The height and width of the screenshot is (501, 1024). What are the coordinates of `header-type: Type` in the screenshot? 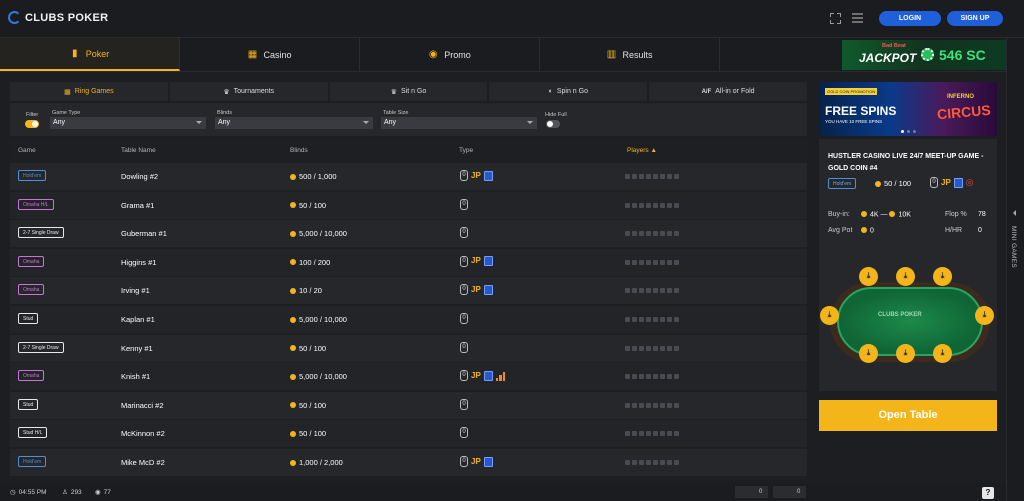 It's located at (466, 150).